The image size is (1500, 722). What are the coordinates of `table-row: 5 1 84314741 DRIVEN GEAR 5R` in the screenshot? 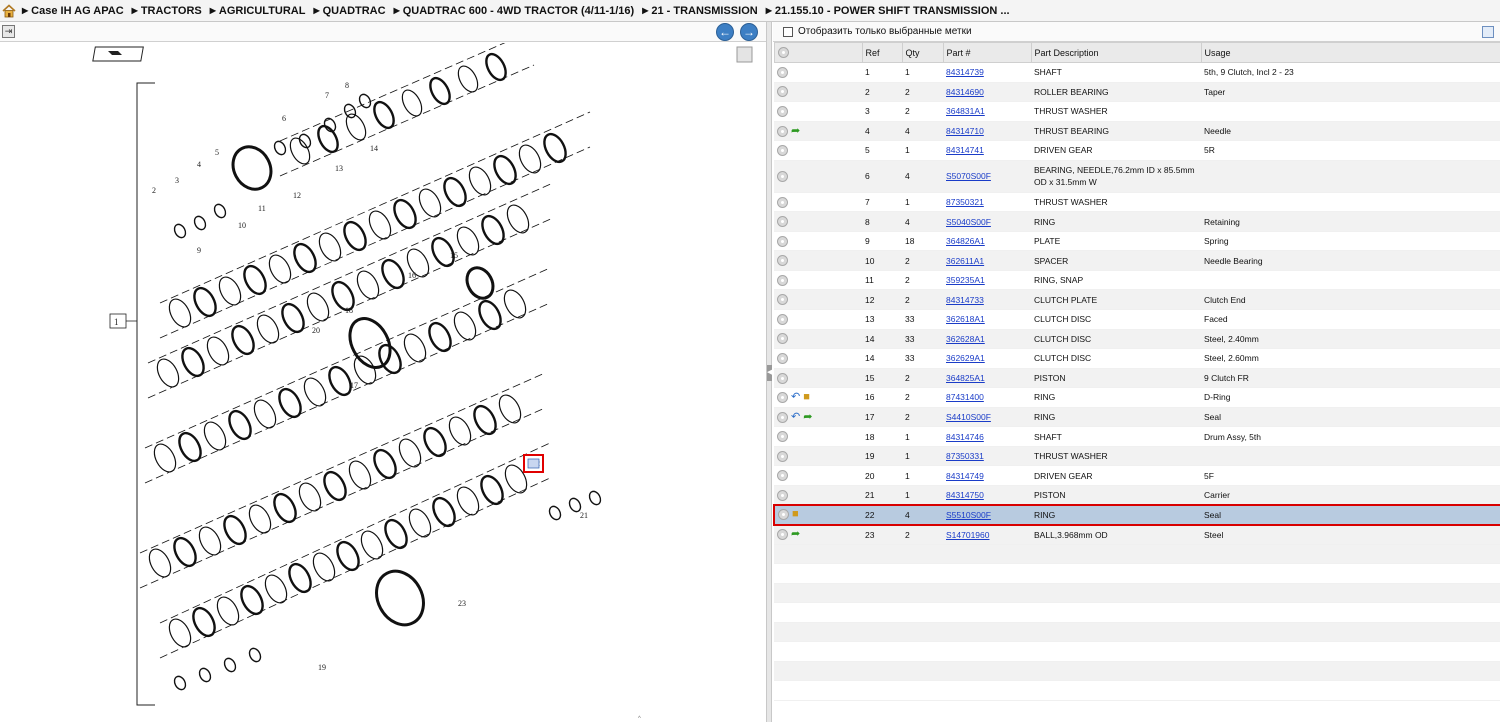 It's located at (1137, 150).